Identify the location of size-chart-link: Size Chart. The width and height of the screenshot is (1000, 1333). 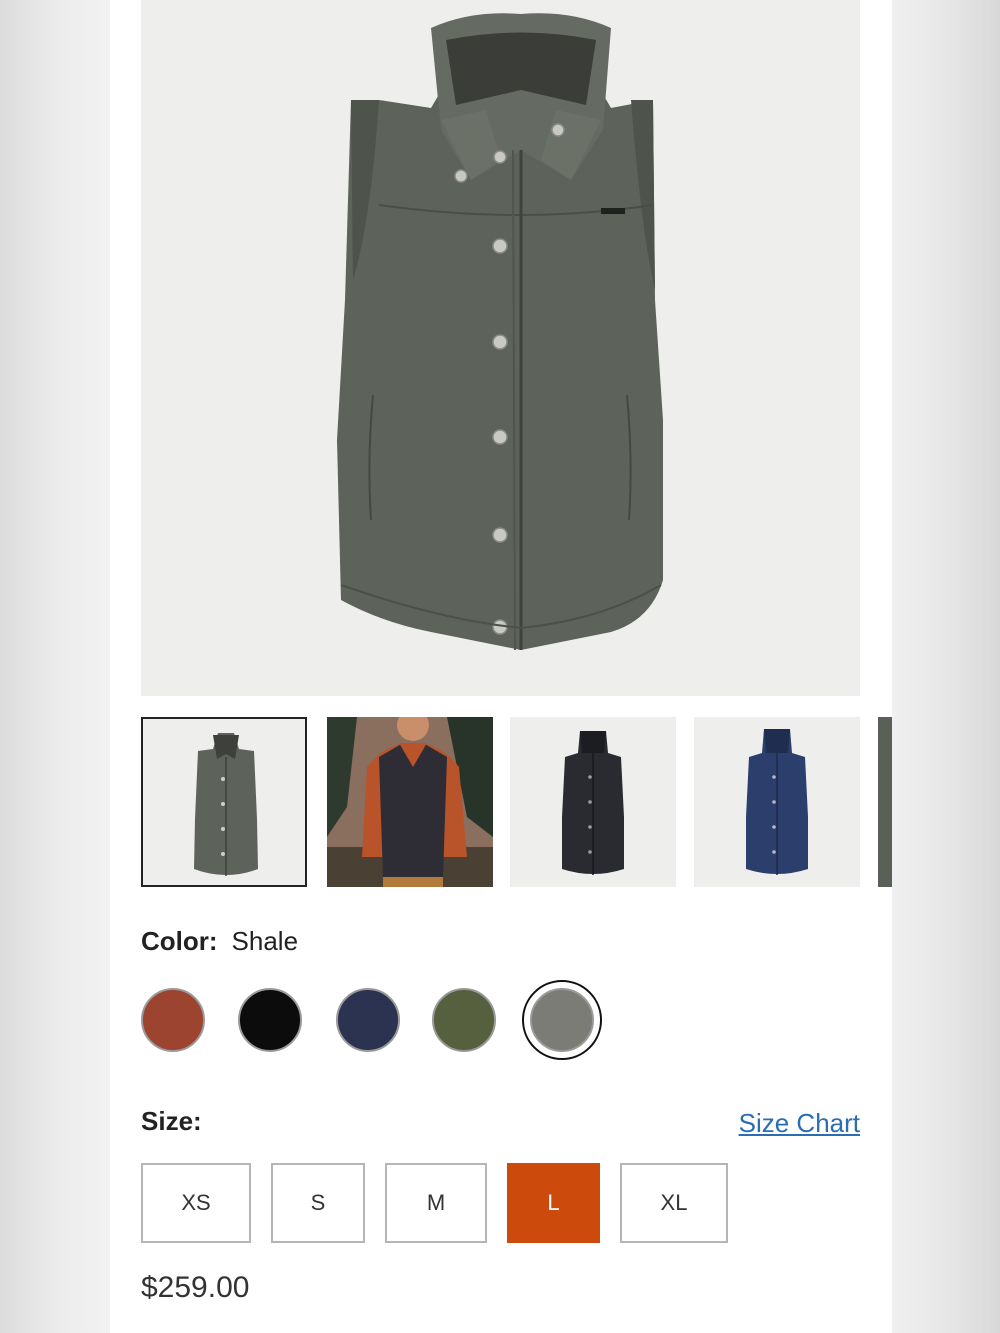
(799, 1123).